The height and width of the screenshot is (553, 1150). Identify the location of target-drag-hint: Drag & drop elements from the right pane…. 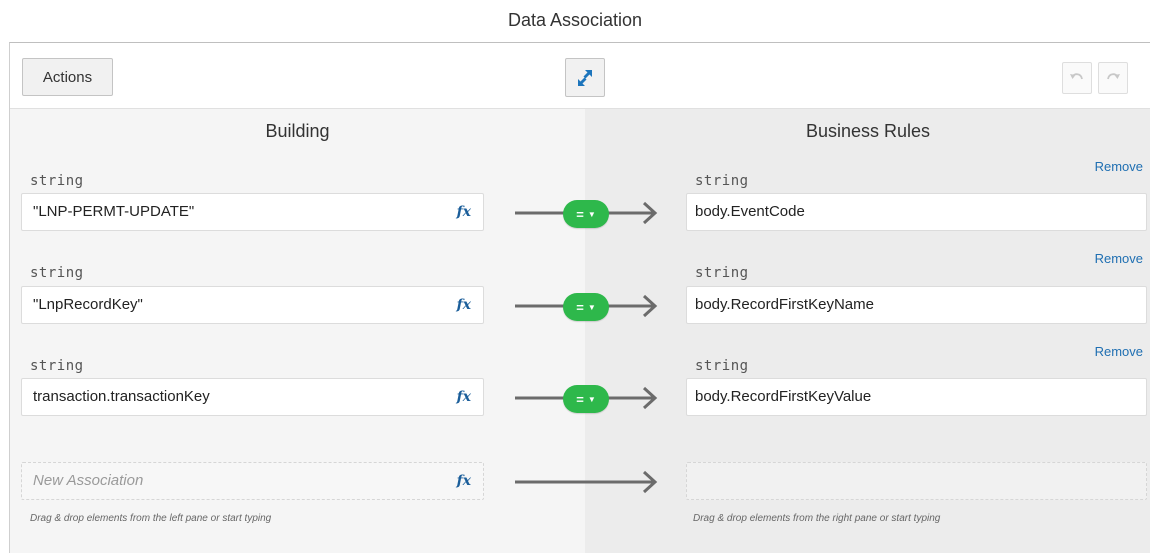
(817, 518).